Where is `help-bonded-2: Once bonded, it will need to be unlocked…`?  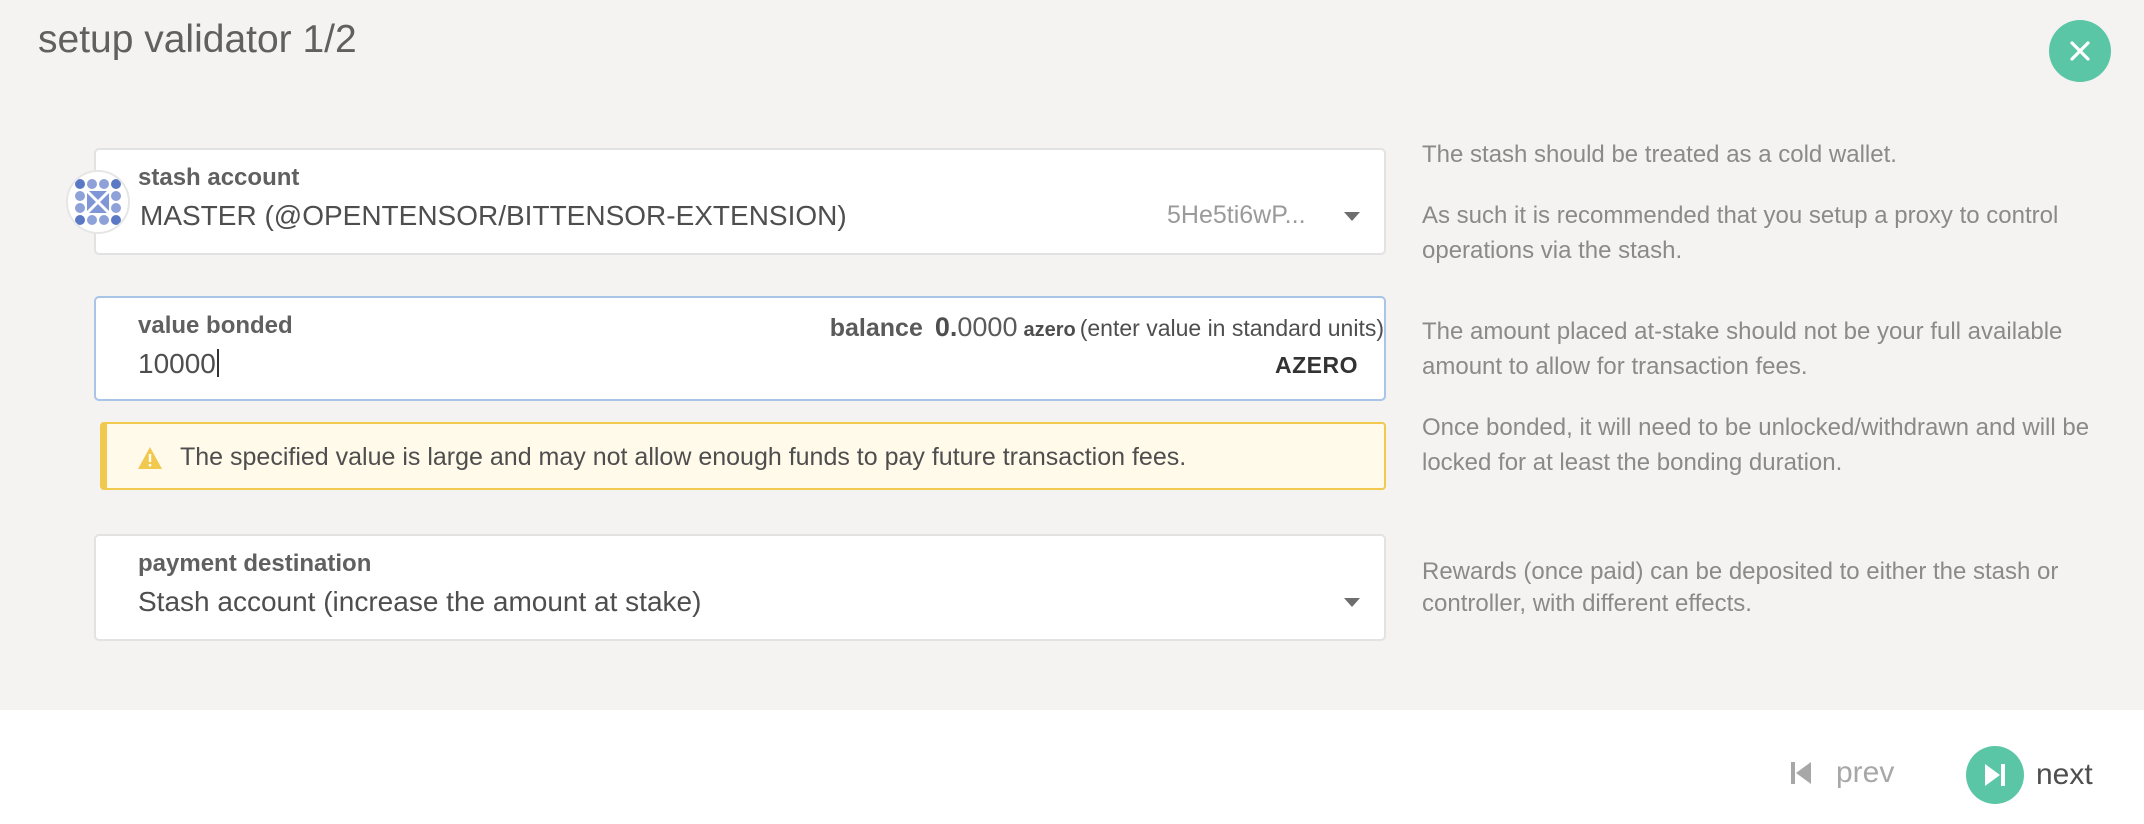
help-bonded-2: Once bonded, it will need to be unlocked… is located at coordinates (1756, 445).